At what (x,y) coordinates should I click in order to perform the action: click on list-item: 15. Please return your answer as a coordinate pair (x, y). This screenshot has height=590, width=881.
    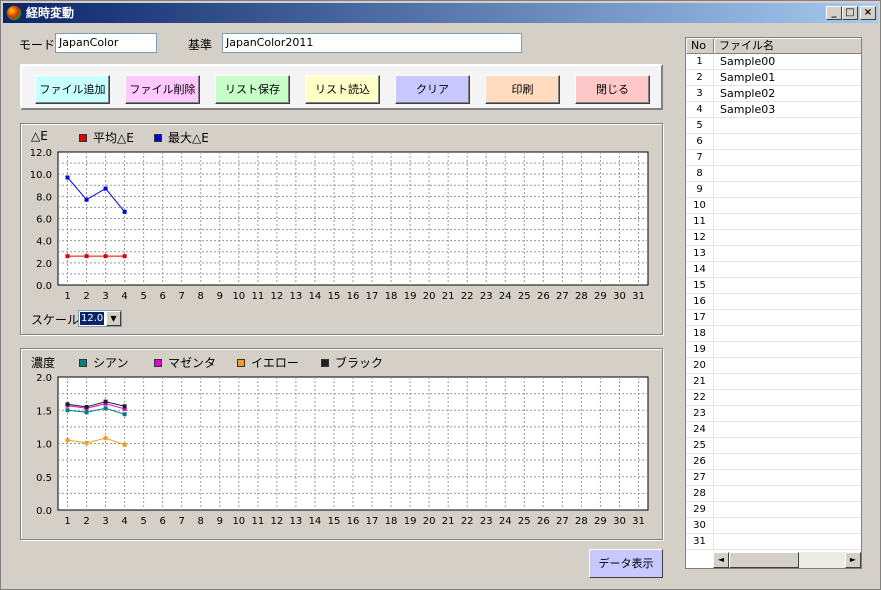
    Looking at the image, I should click on (773, 286).